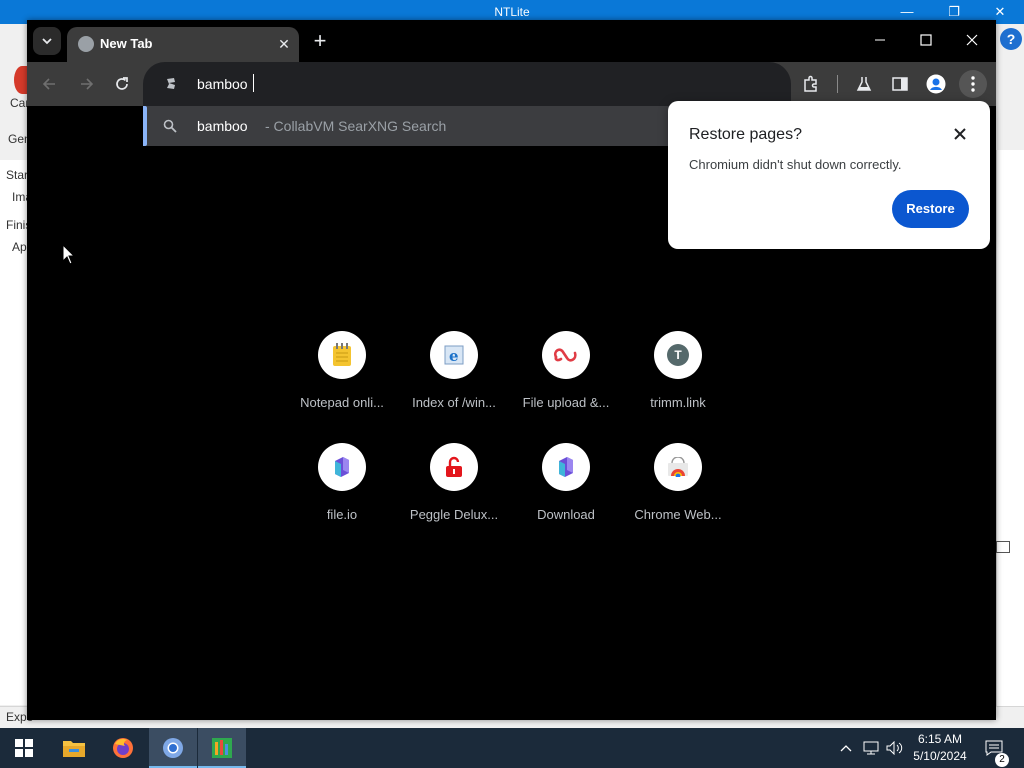  I want to click on menu-button, so click(973, 84).